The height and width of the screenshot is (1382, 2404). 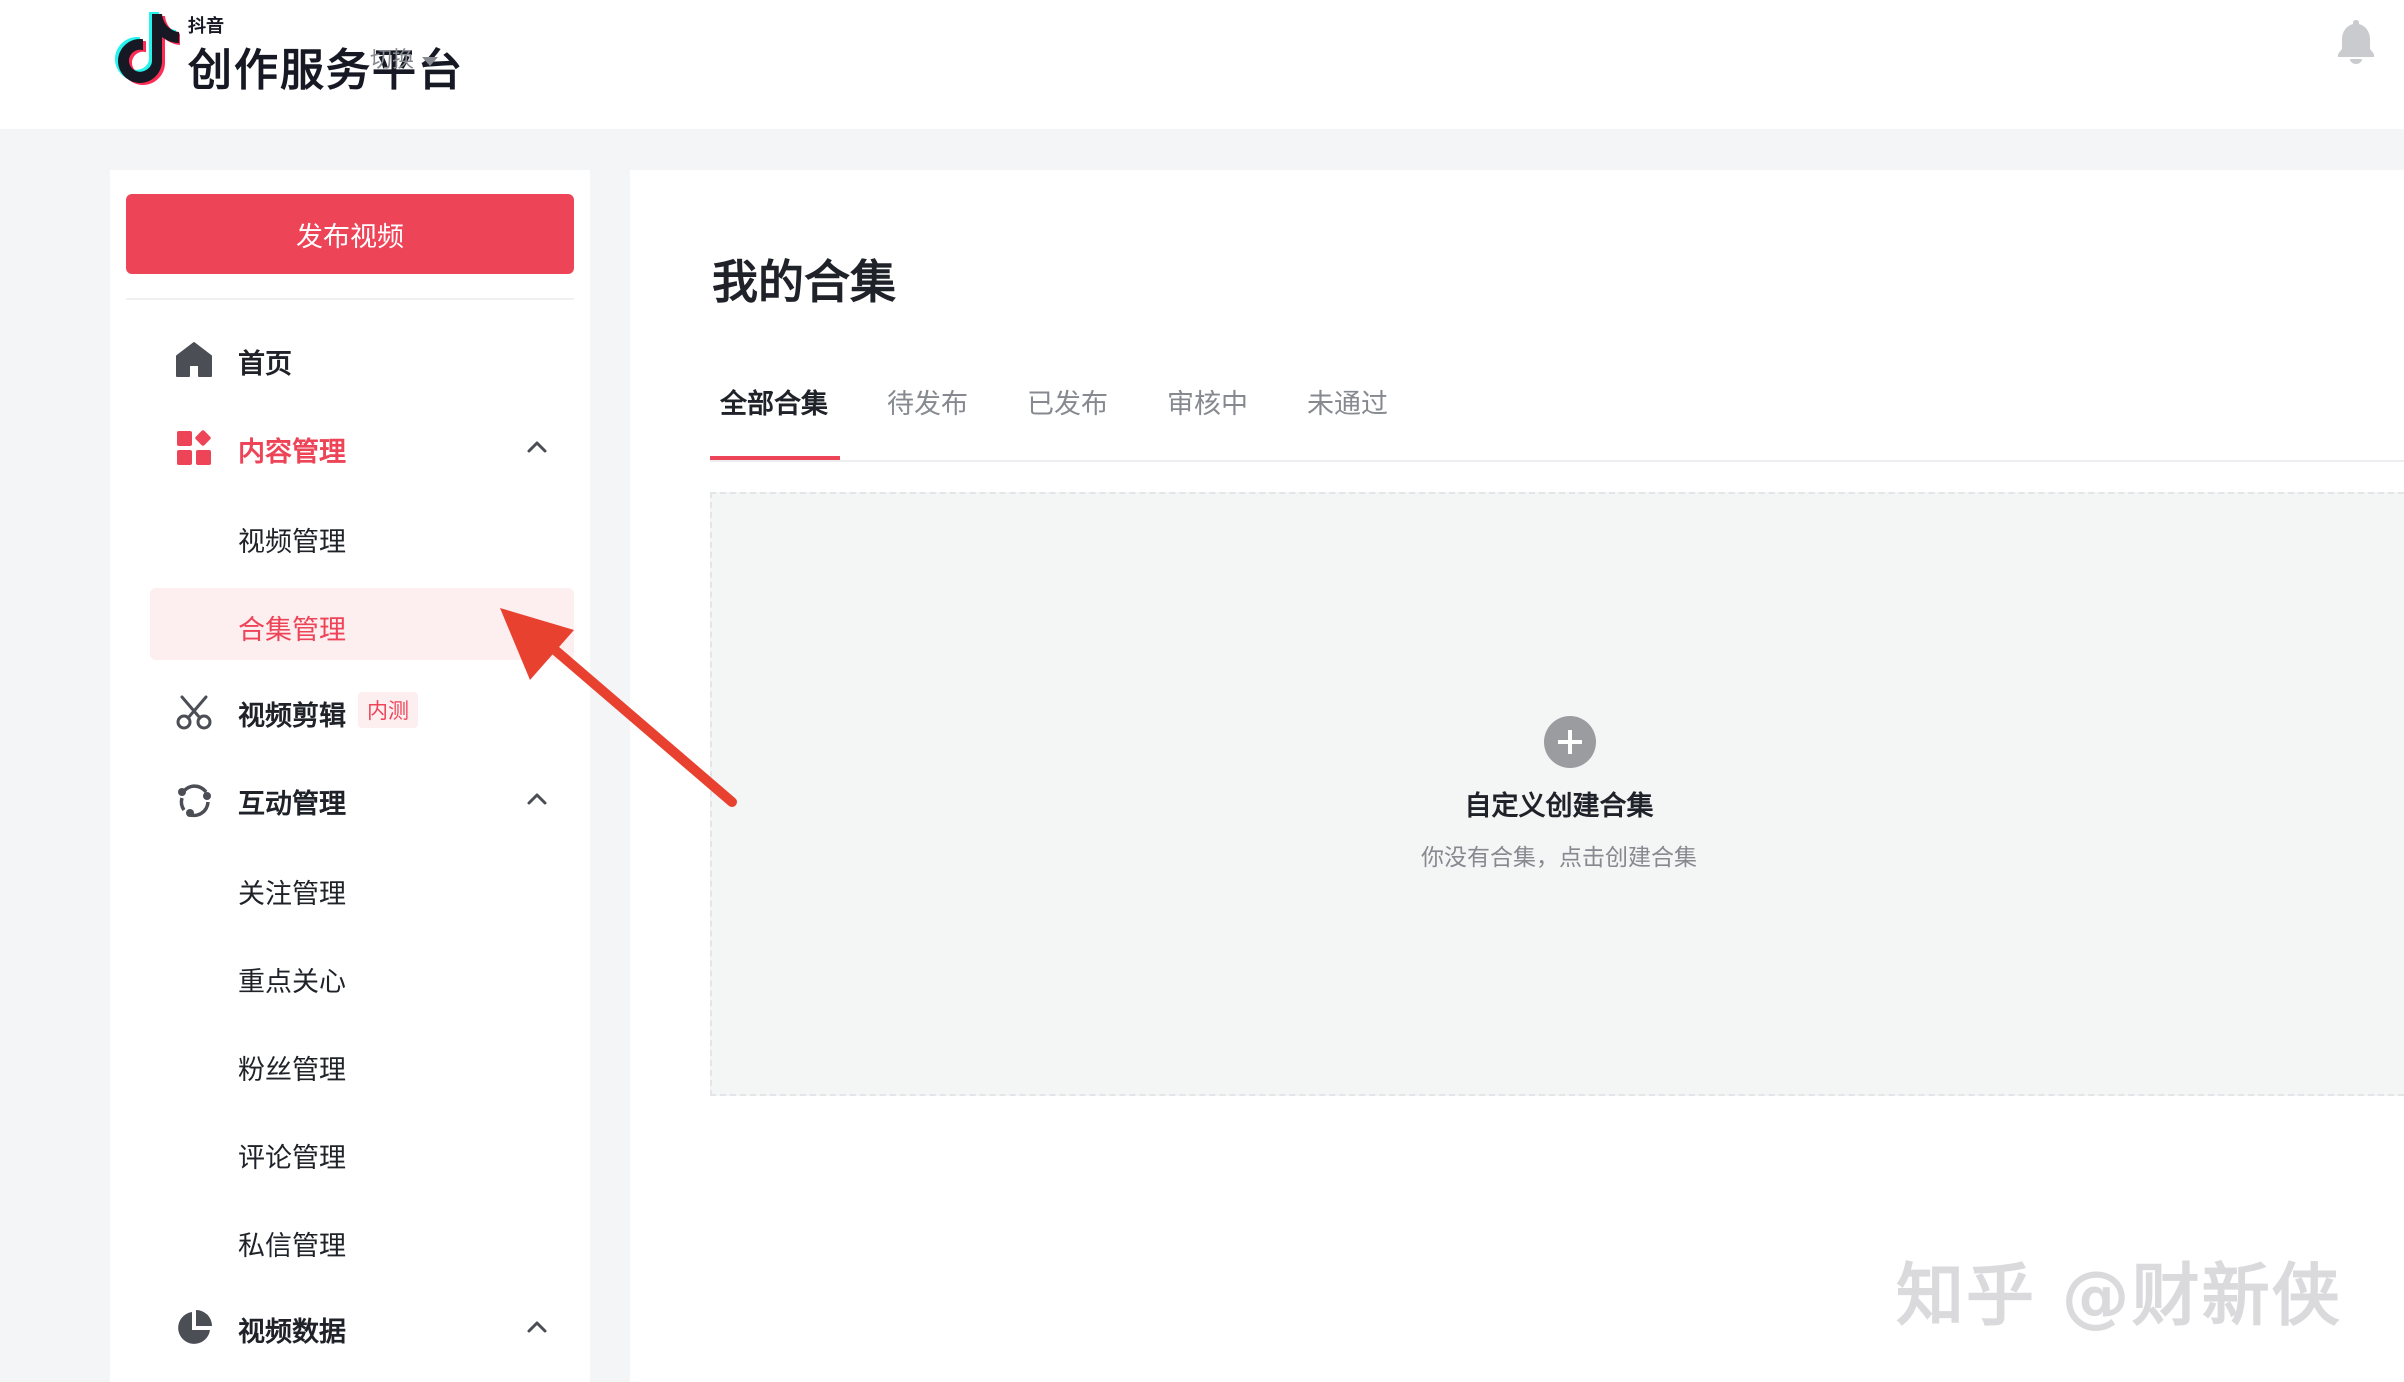 I want to click on bell-icon, so click(x=2356, y=41).